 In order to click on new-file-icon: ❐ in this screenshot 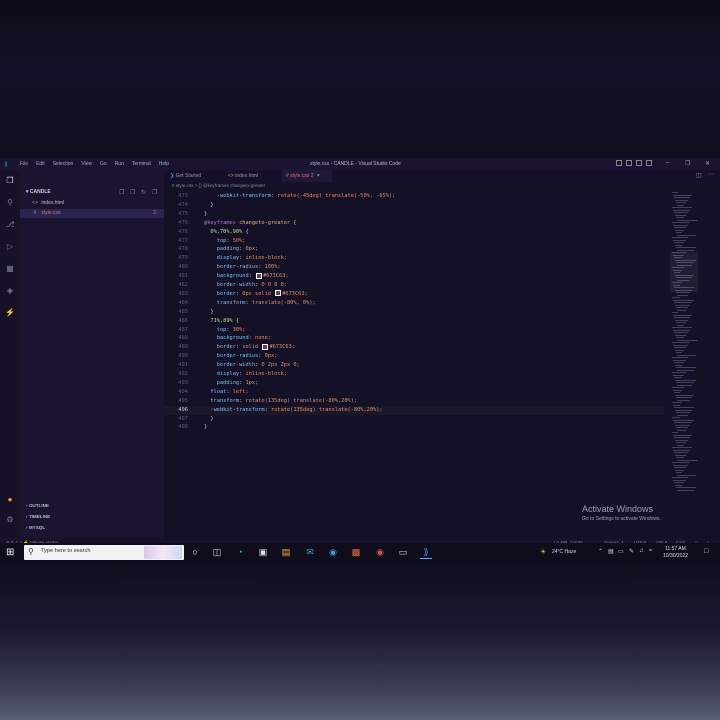, I will do `click(122, 192)`.